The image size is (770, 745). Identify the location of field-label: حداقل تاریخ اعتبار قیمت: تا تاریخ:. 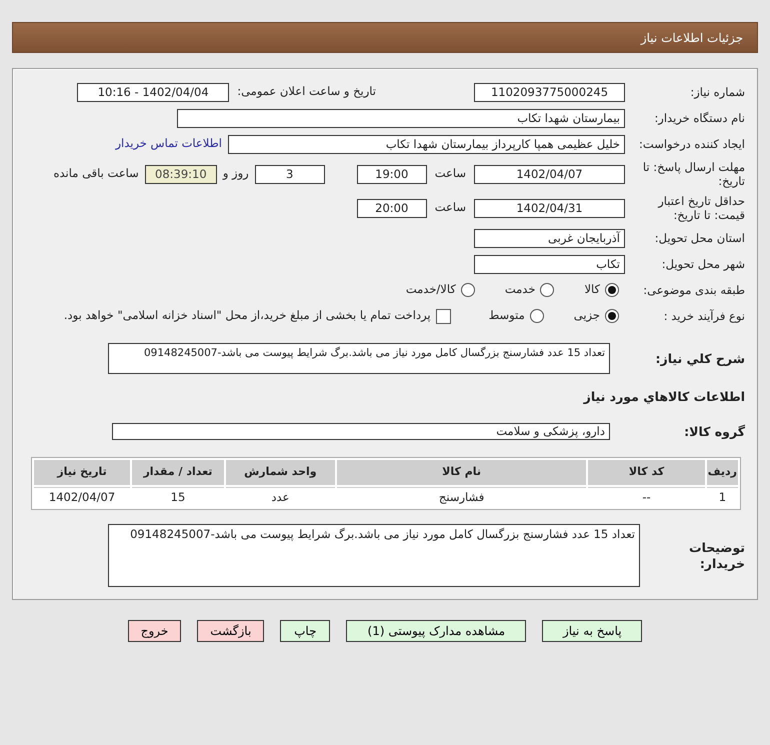
(700, 208).